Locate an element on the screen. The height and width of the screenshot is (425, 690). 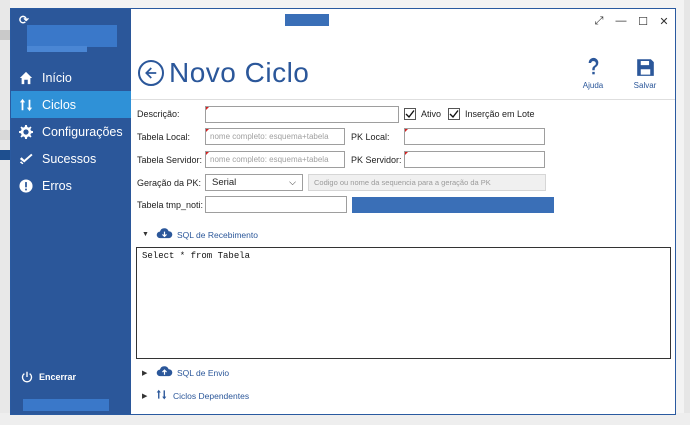
background-app-strip-right is located at coordinates (687, 212).